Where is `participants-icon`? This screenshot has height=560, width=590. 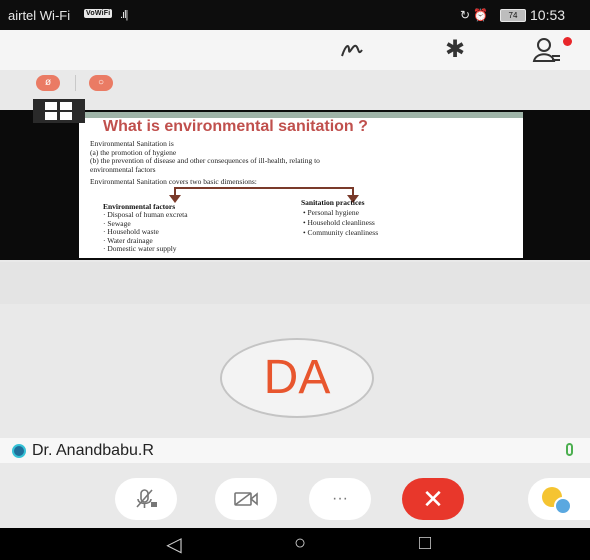
participants-icon is located at coordinates (547, 50).